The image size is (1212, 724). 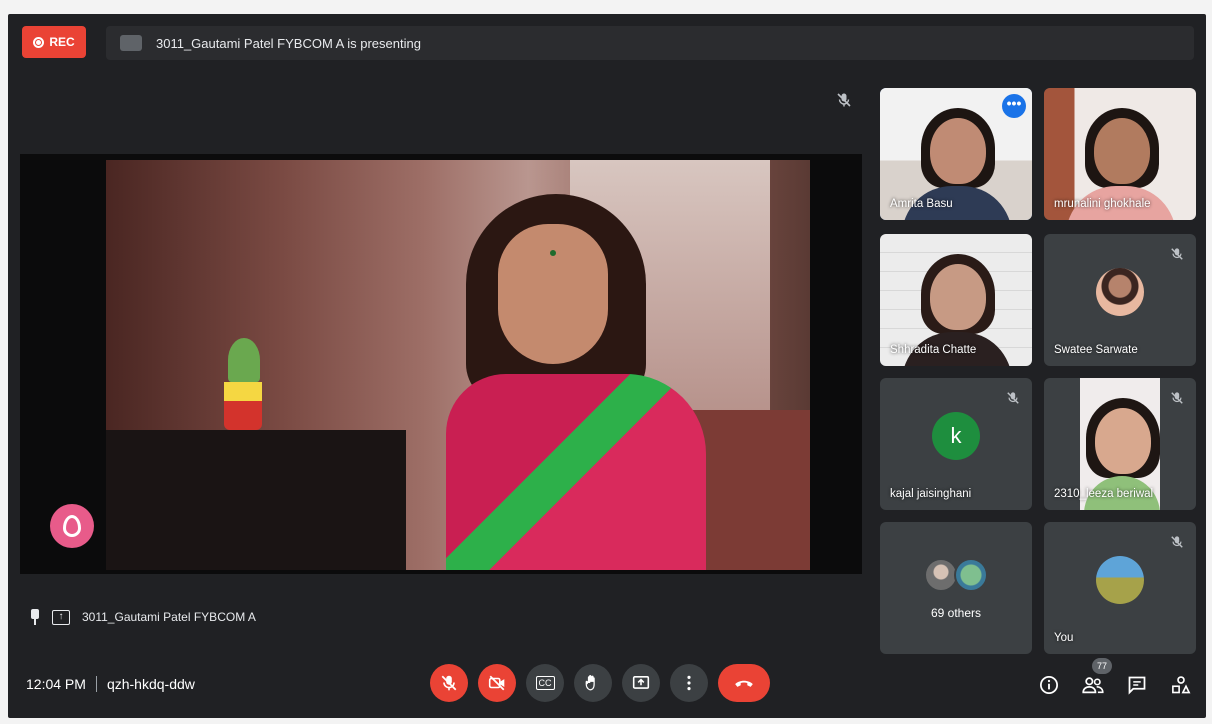 I want to click on meeting-info: 12:04 PM qzh-hkdq-ddw, so click(x=110, y=684).